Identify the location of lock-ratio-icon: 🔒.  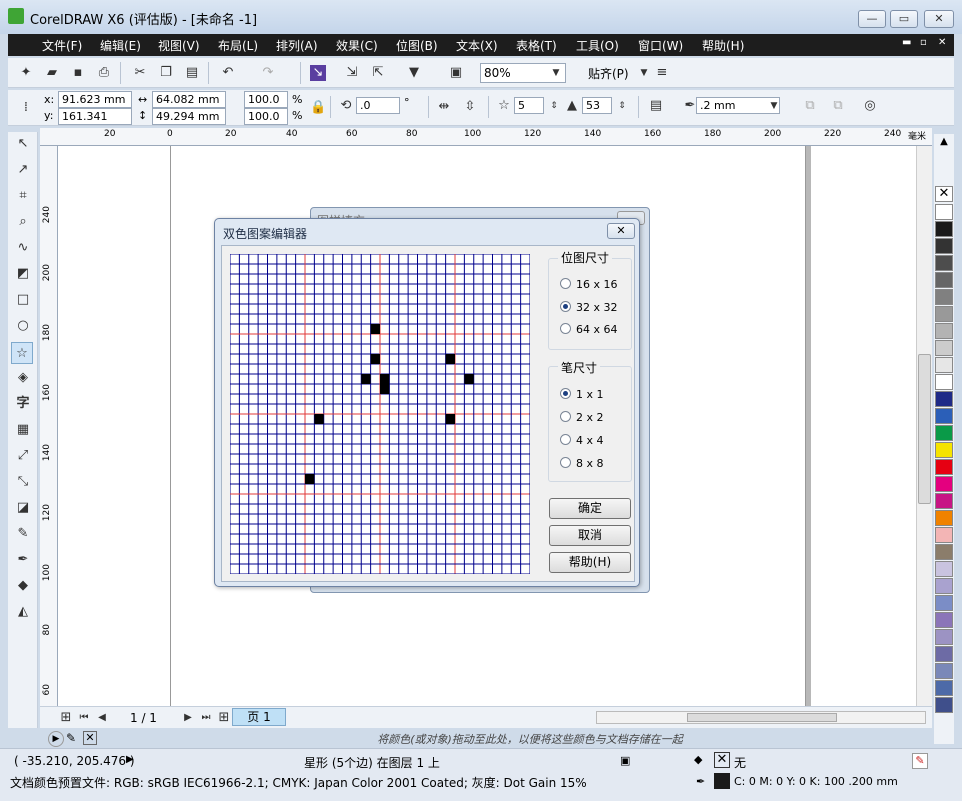
(318, 108).